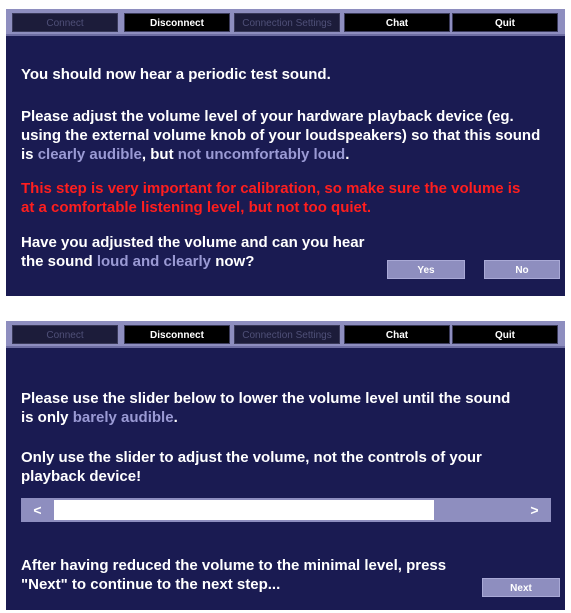 This screenshot has width=571, height=613. Describe the element at coordinates (521, 587) in the screenshot. I see `next-button: Next` at that location.